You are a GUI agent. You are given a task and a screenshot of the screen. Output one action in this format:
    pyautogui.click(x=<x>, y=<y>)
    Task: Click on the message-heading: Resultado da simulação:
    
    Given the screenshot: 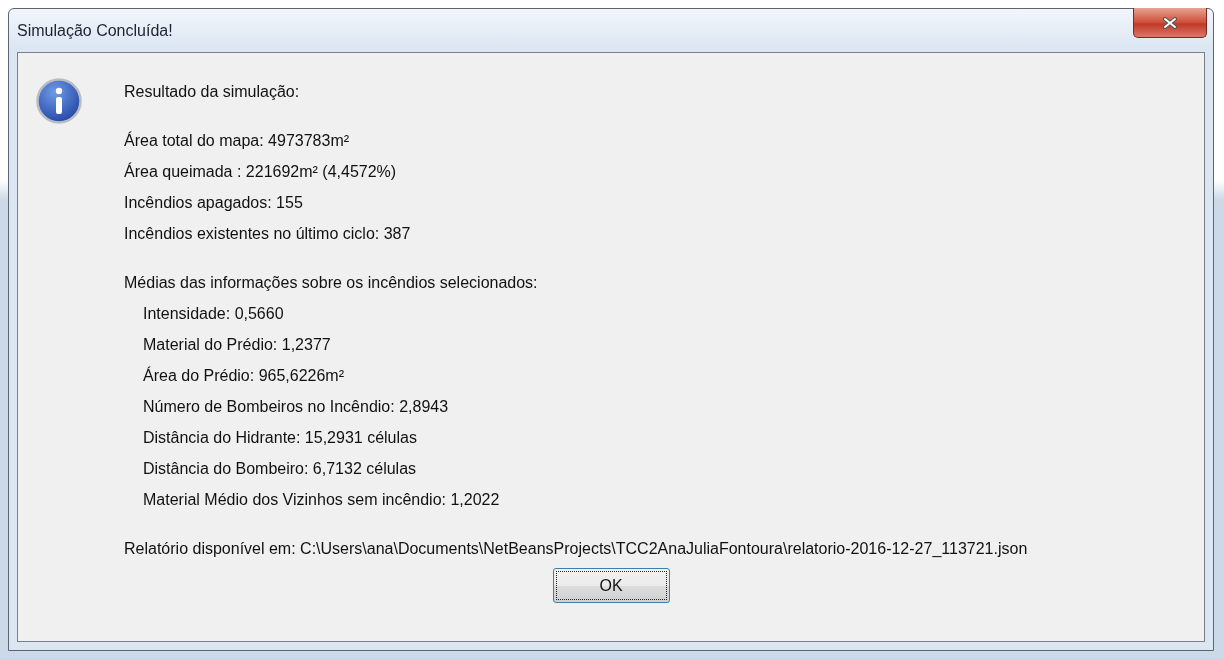 What is the action you would take?
    pyautogui.click(x=212, y=92)
    